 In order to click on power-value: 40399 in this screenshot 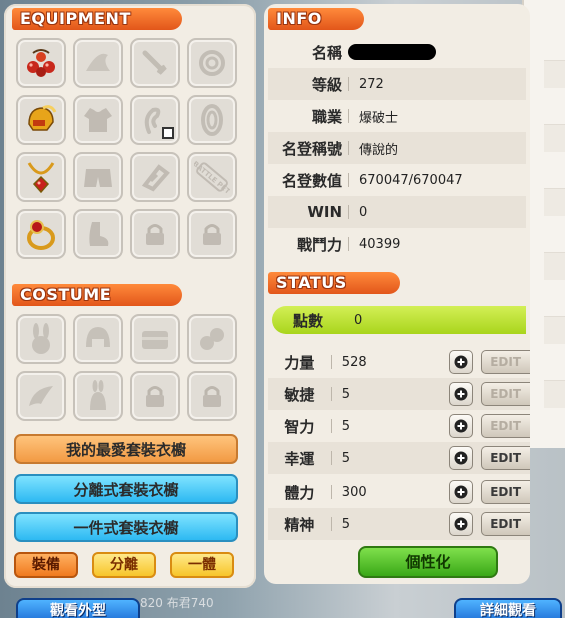, I will do `click(380, 244)`.